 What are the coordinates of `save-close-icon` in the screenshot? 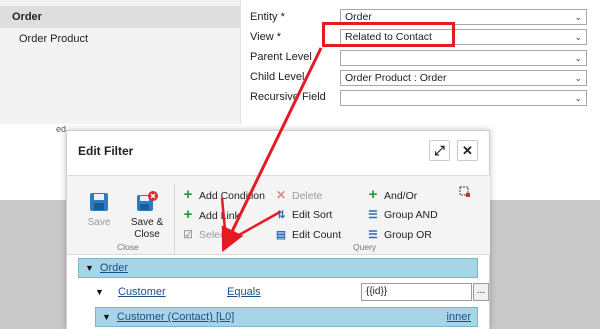 It's located at (147, 202).